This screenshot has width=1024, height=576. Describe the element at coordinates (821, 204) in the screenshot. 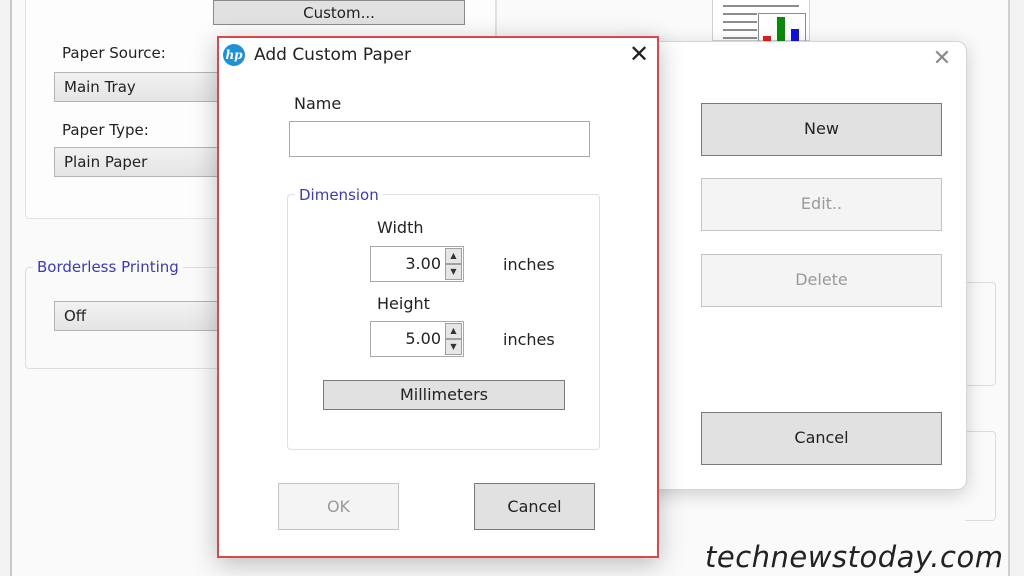

I see `edit-button: Edit..` at that location.